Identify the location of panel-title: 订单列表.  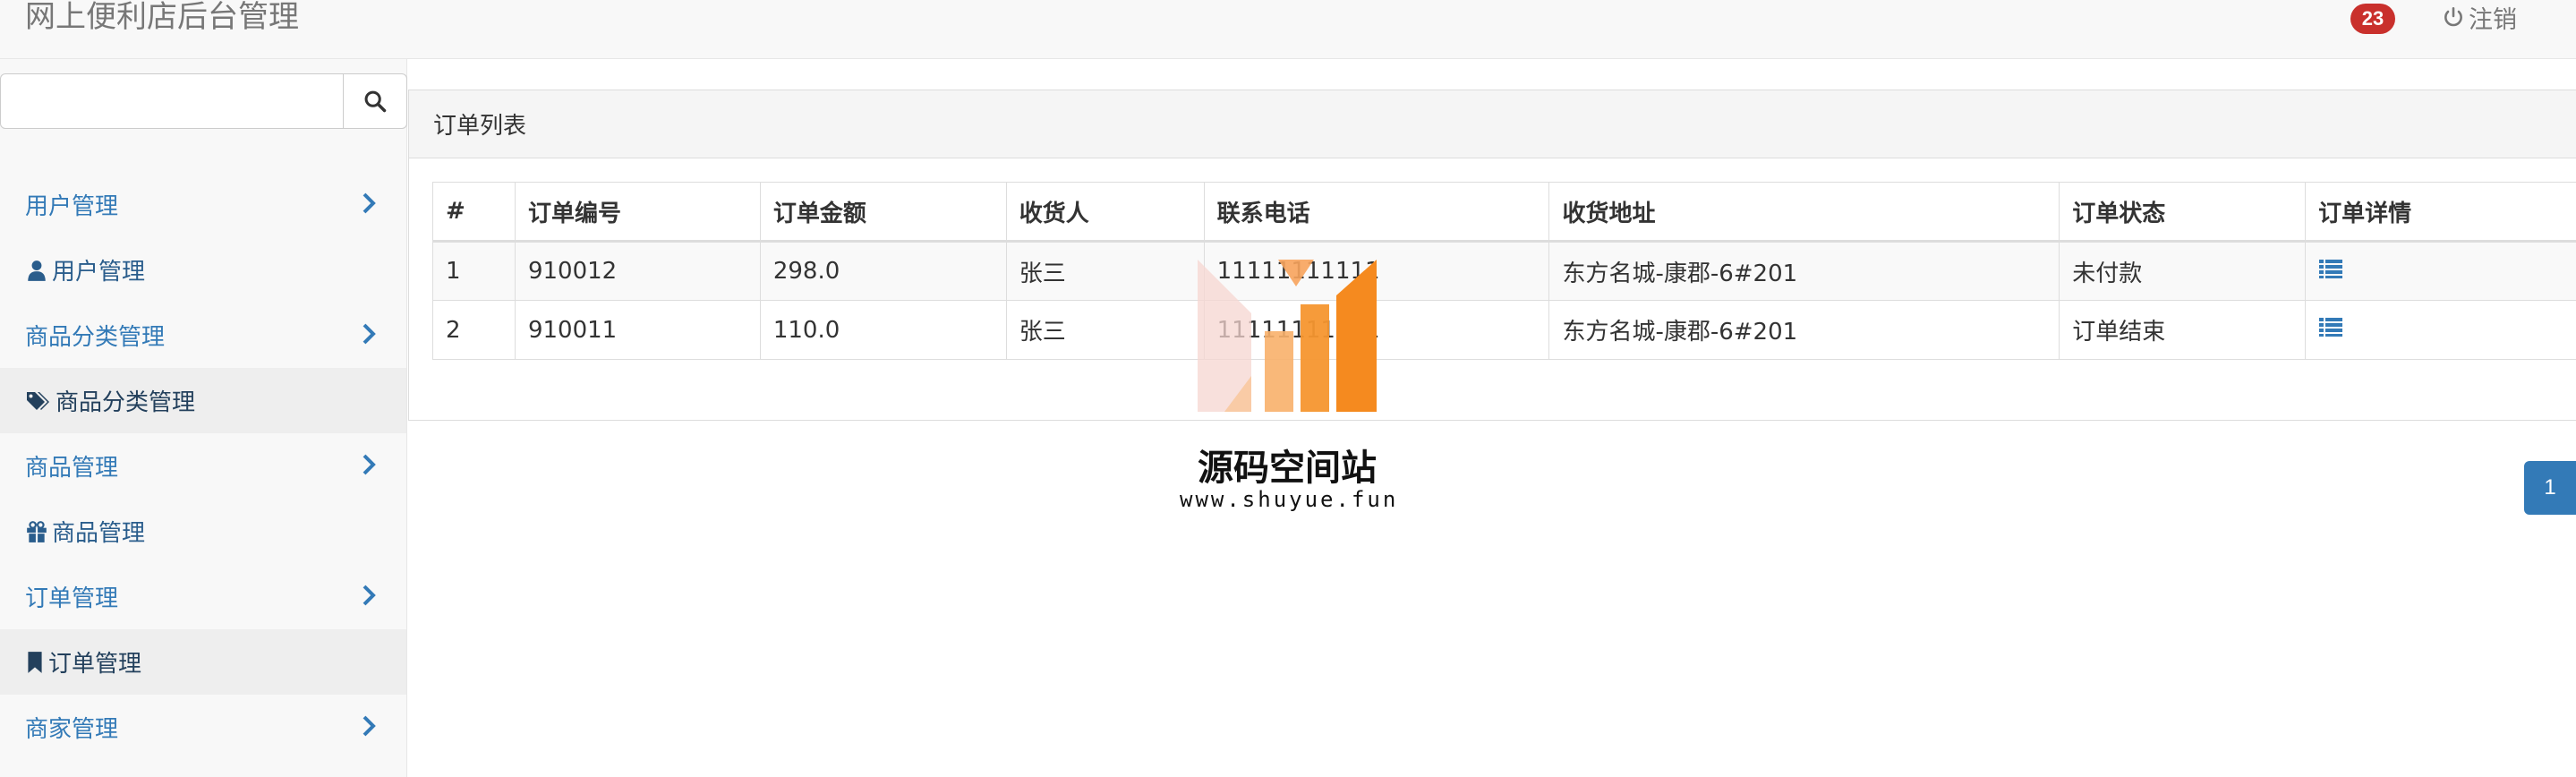
(1492, 124).